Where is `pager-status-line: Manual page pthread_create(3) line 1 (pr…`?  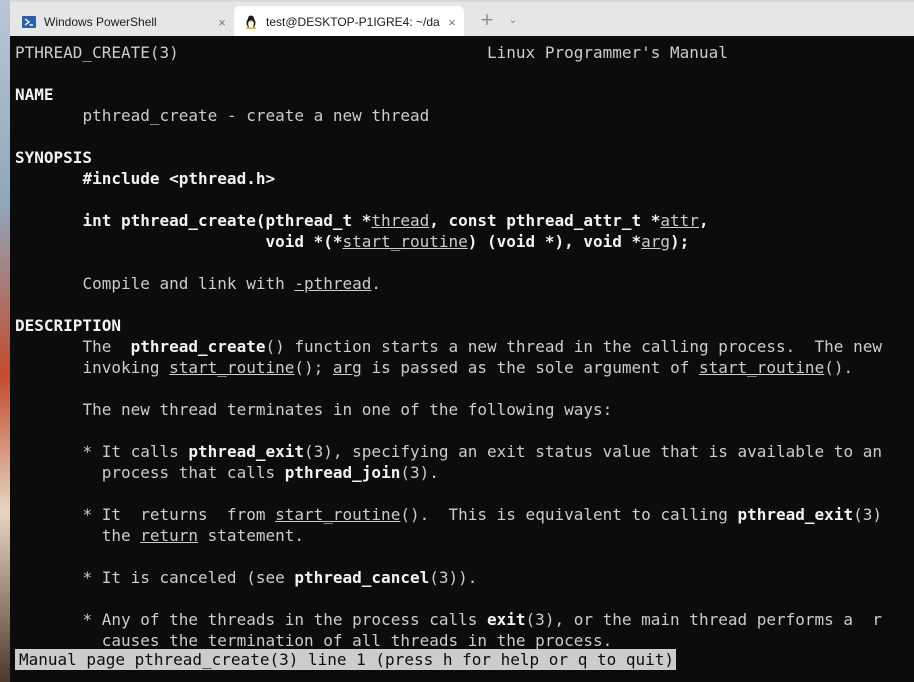 pager-status-line: Manual page pthread_create(3) line 1 (pr… is located at coordinates (346, 659).